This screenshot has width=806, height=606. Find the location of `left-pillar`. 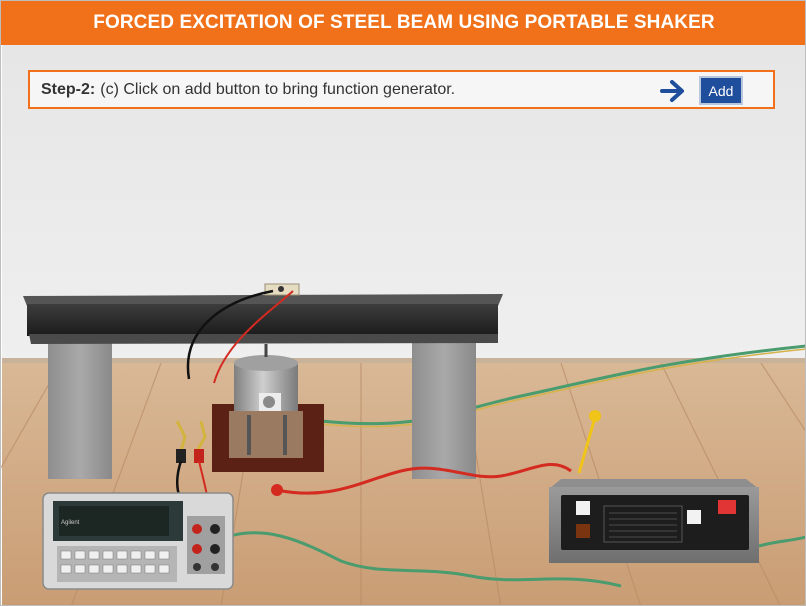

left-pillar is located at coordinates (80, 410).